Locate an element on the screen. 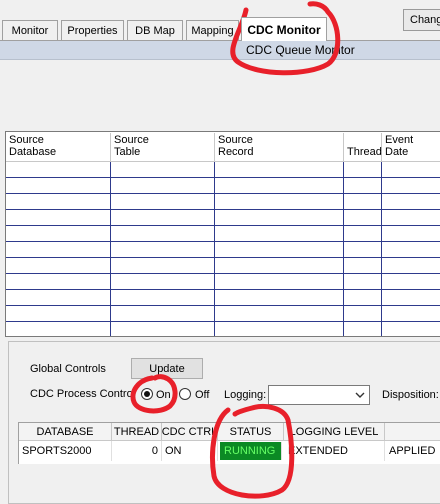 The width and height of the screenshot is (440, 504). status-header-cdc-ctrl: CDC CTRL is located at coordinates (190, 432).